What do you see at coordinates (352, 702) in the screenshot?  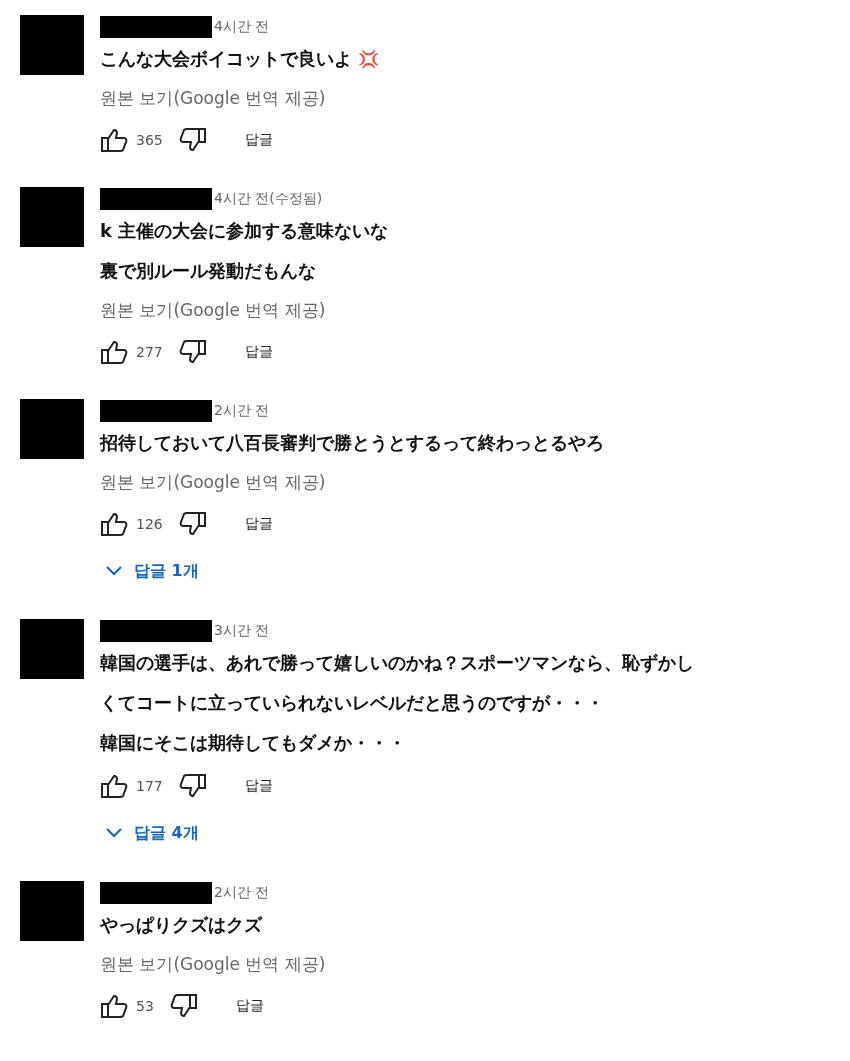 I see `comment-text: くてコートに立っていられないレベルだと思うのですが・・・` at bounding box center [352, 702].